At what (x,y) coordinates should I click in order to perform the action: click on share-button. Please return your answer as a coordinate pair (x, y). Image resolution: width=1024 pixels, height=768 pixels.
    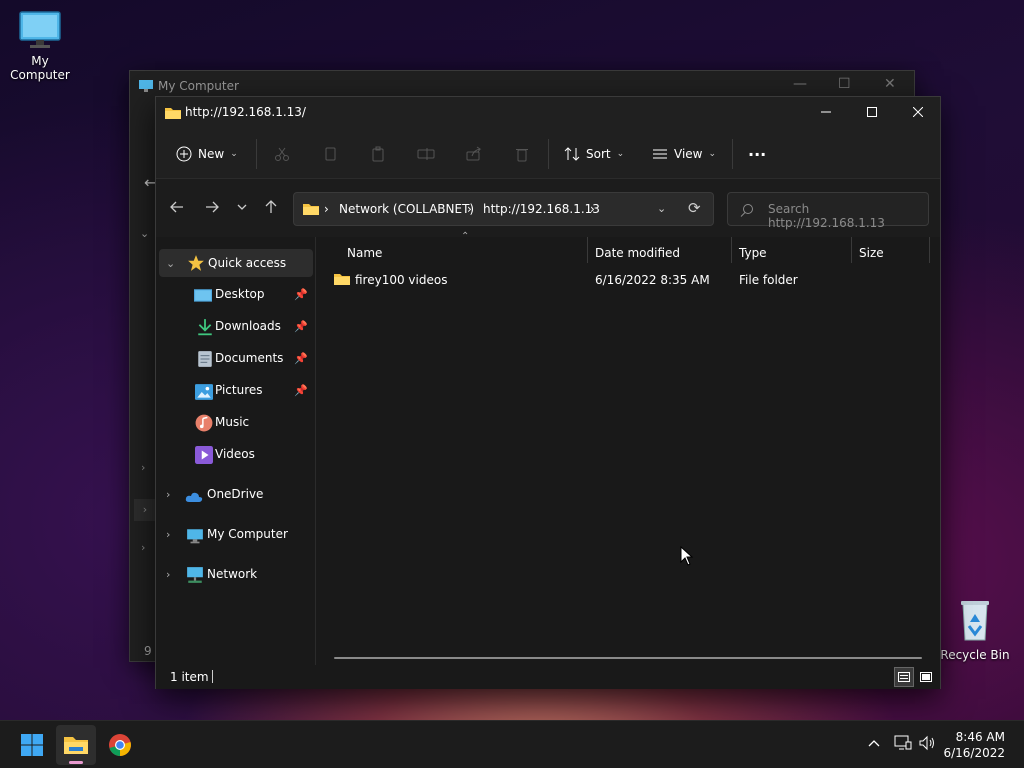
    Looking at the image, I should click on (474, 154).